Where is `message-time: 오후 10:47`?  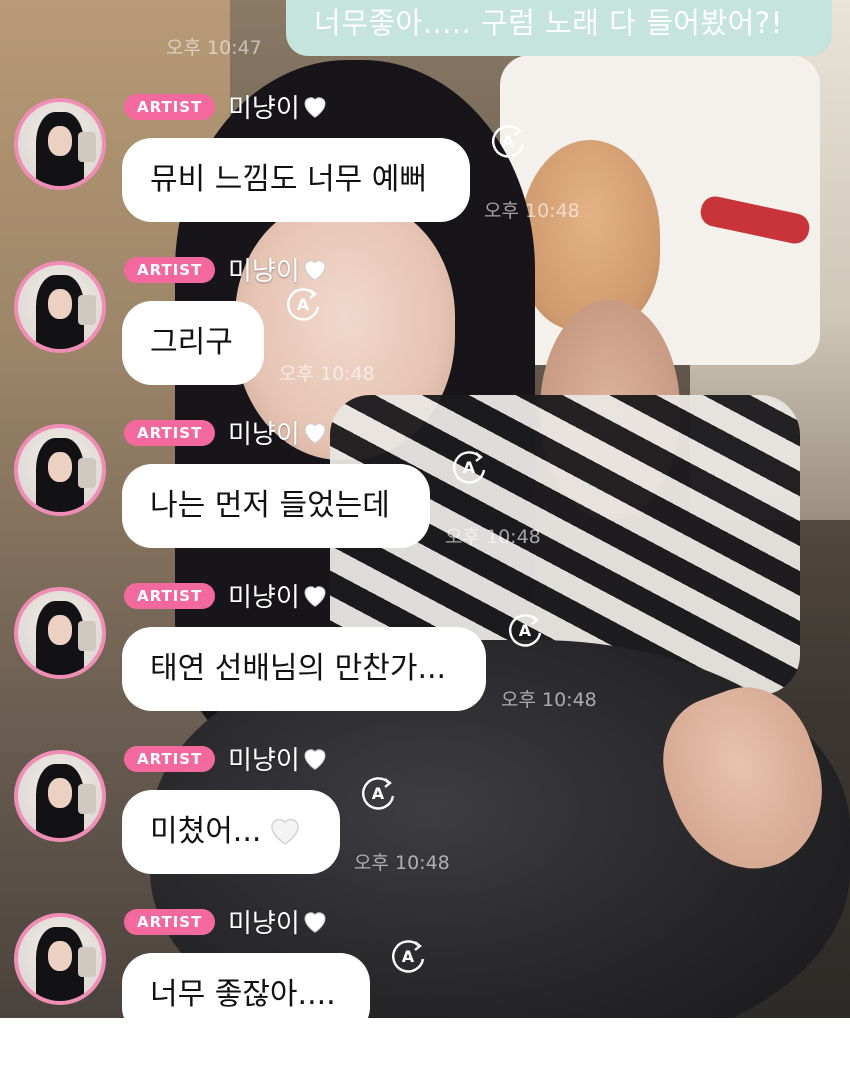
message-time: 오후 10:47 is located at coordinates (214, 48).